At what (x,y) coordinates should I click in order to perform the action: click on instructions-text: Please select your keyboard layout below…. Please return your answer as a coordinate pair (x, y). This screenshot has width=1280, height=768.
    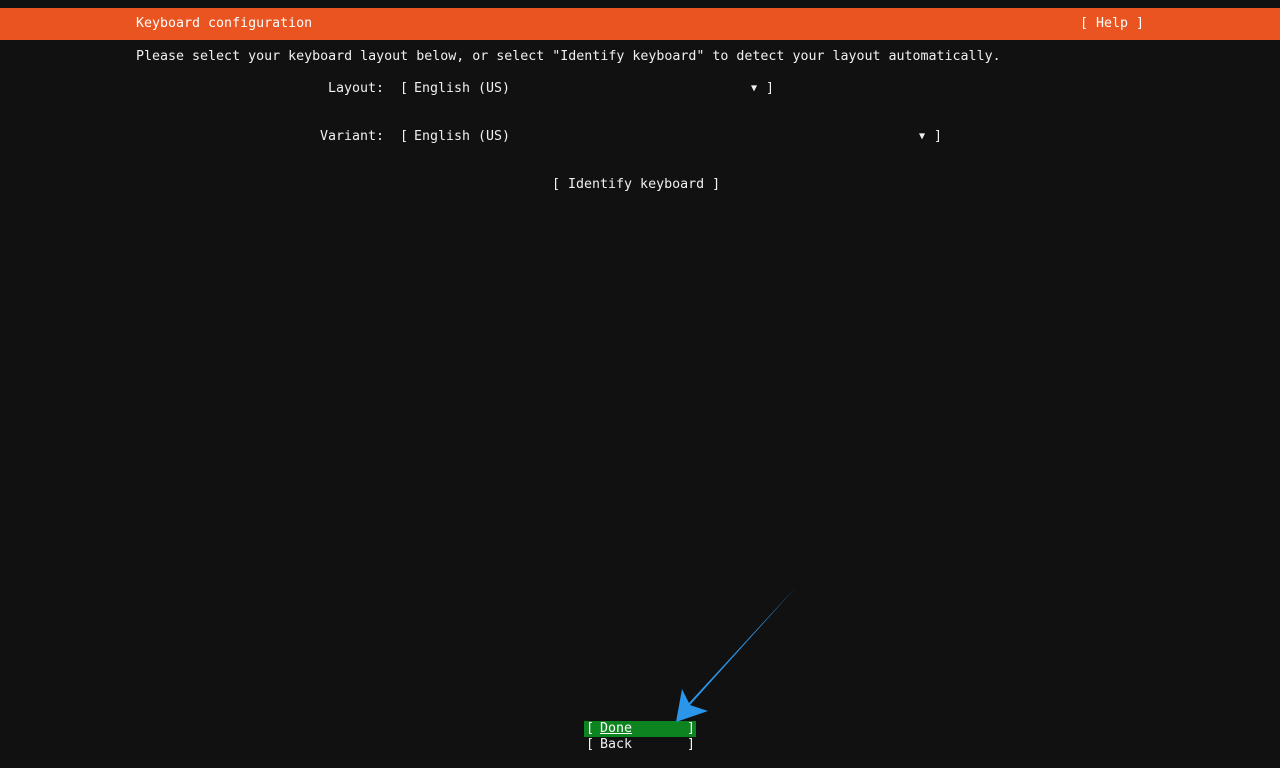
    Looking at the image, I should click on (568, 56).